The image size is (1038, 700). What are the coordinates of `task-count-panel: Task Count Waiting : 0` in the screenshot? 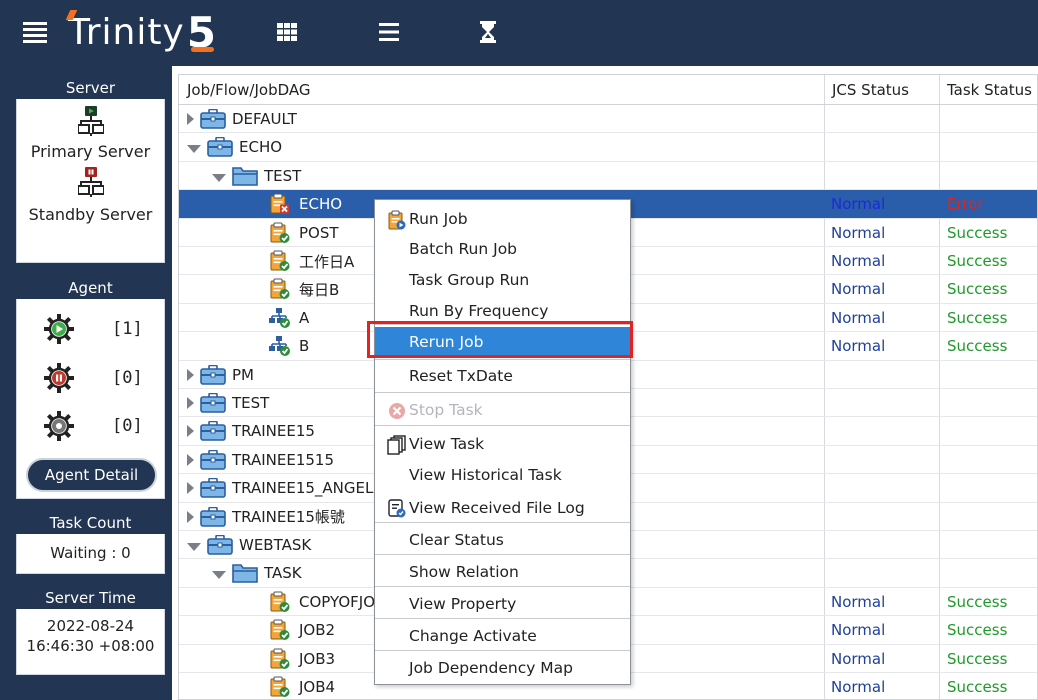 It's located at (90, 543).